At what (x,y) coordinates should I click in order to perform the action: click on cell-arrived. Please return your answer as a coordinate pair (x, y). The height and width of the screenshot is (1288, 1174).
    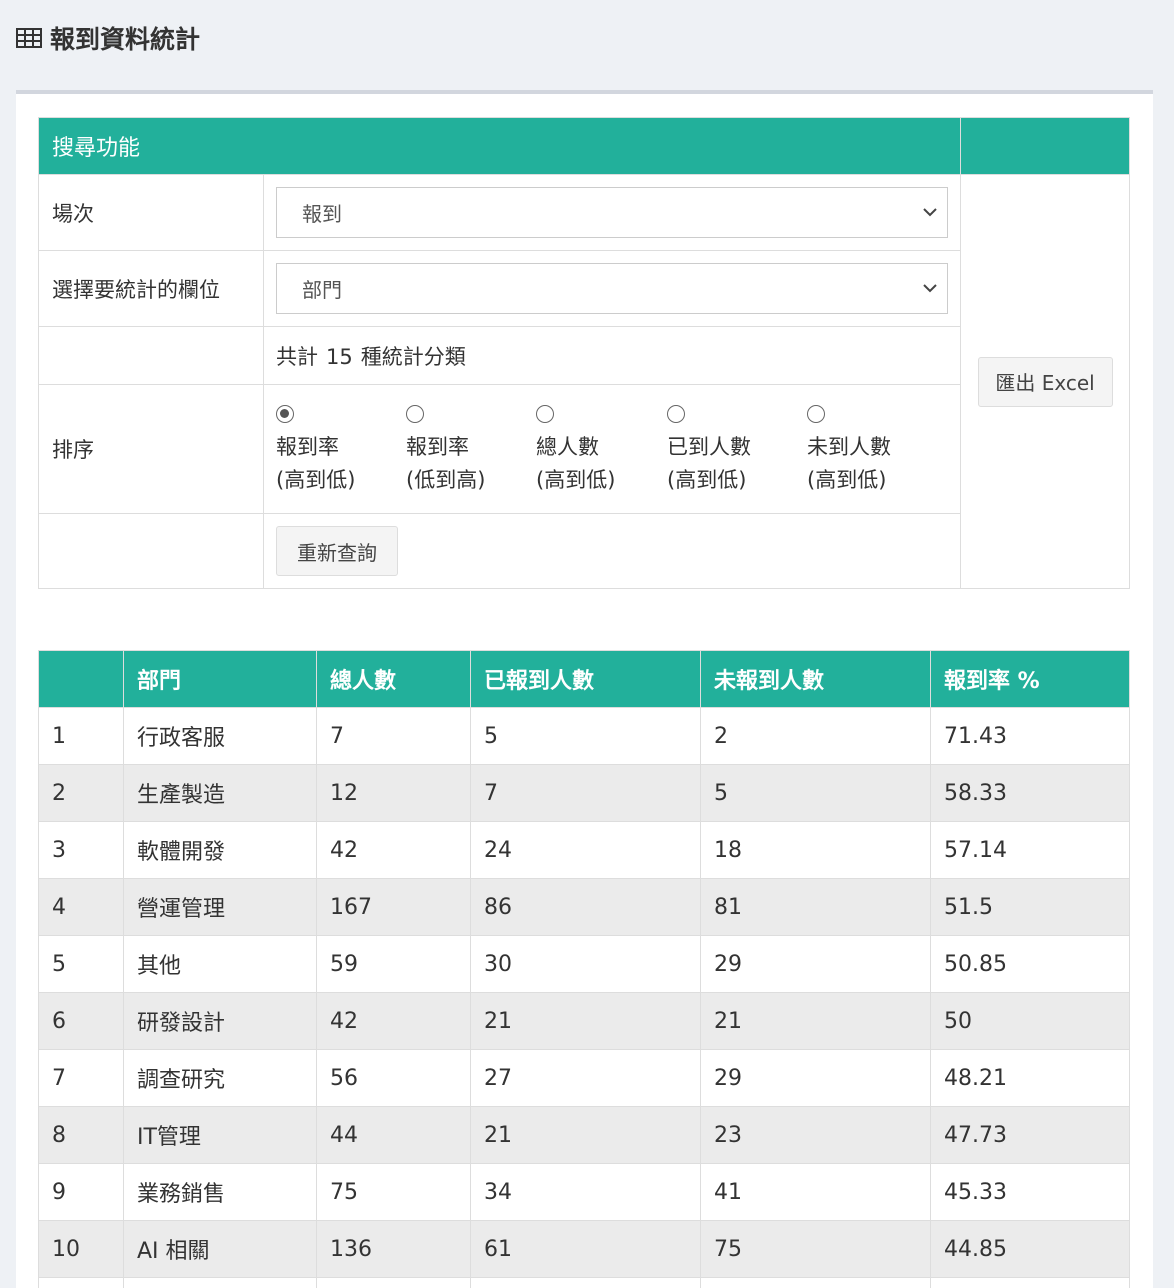
    Looking at the image, I should click on (585, 1282).